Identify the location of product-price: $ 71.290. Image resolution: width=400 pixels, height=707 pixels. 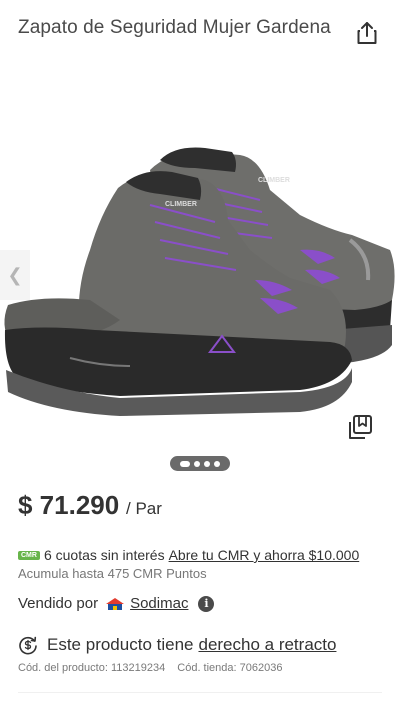
(69, 505).